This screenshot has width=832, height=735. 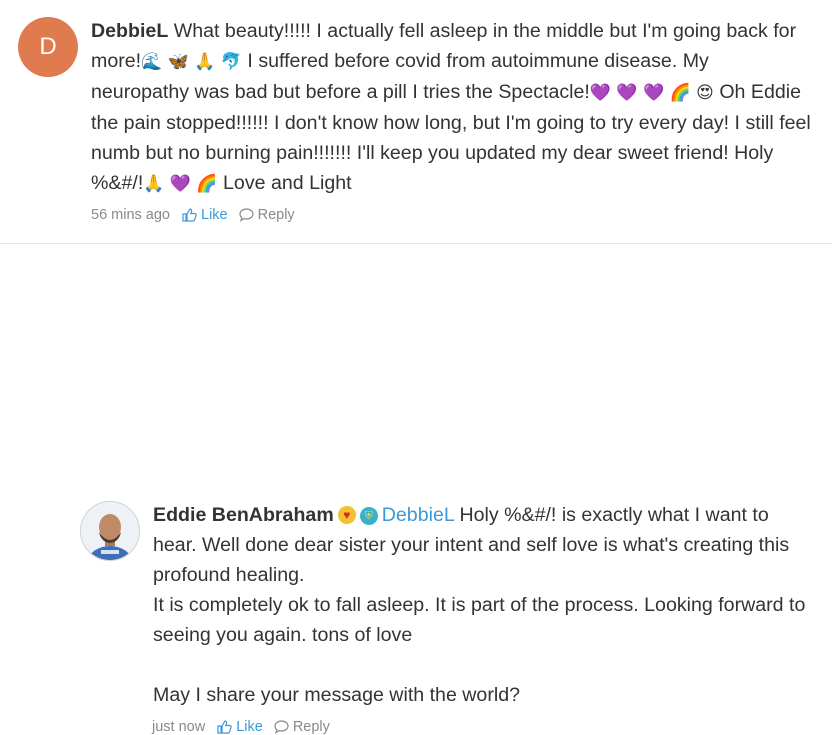 I want to click on comment-paragraph: May I share your message with the world?, so click(x=337, y=695).